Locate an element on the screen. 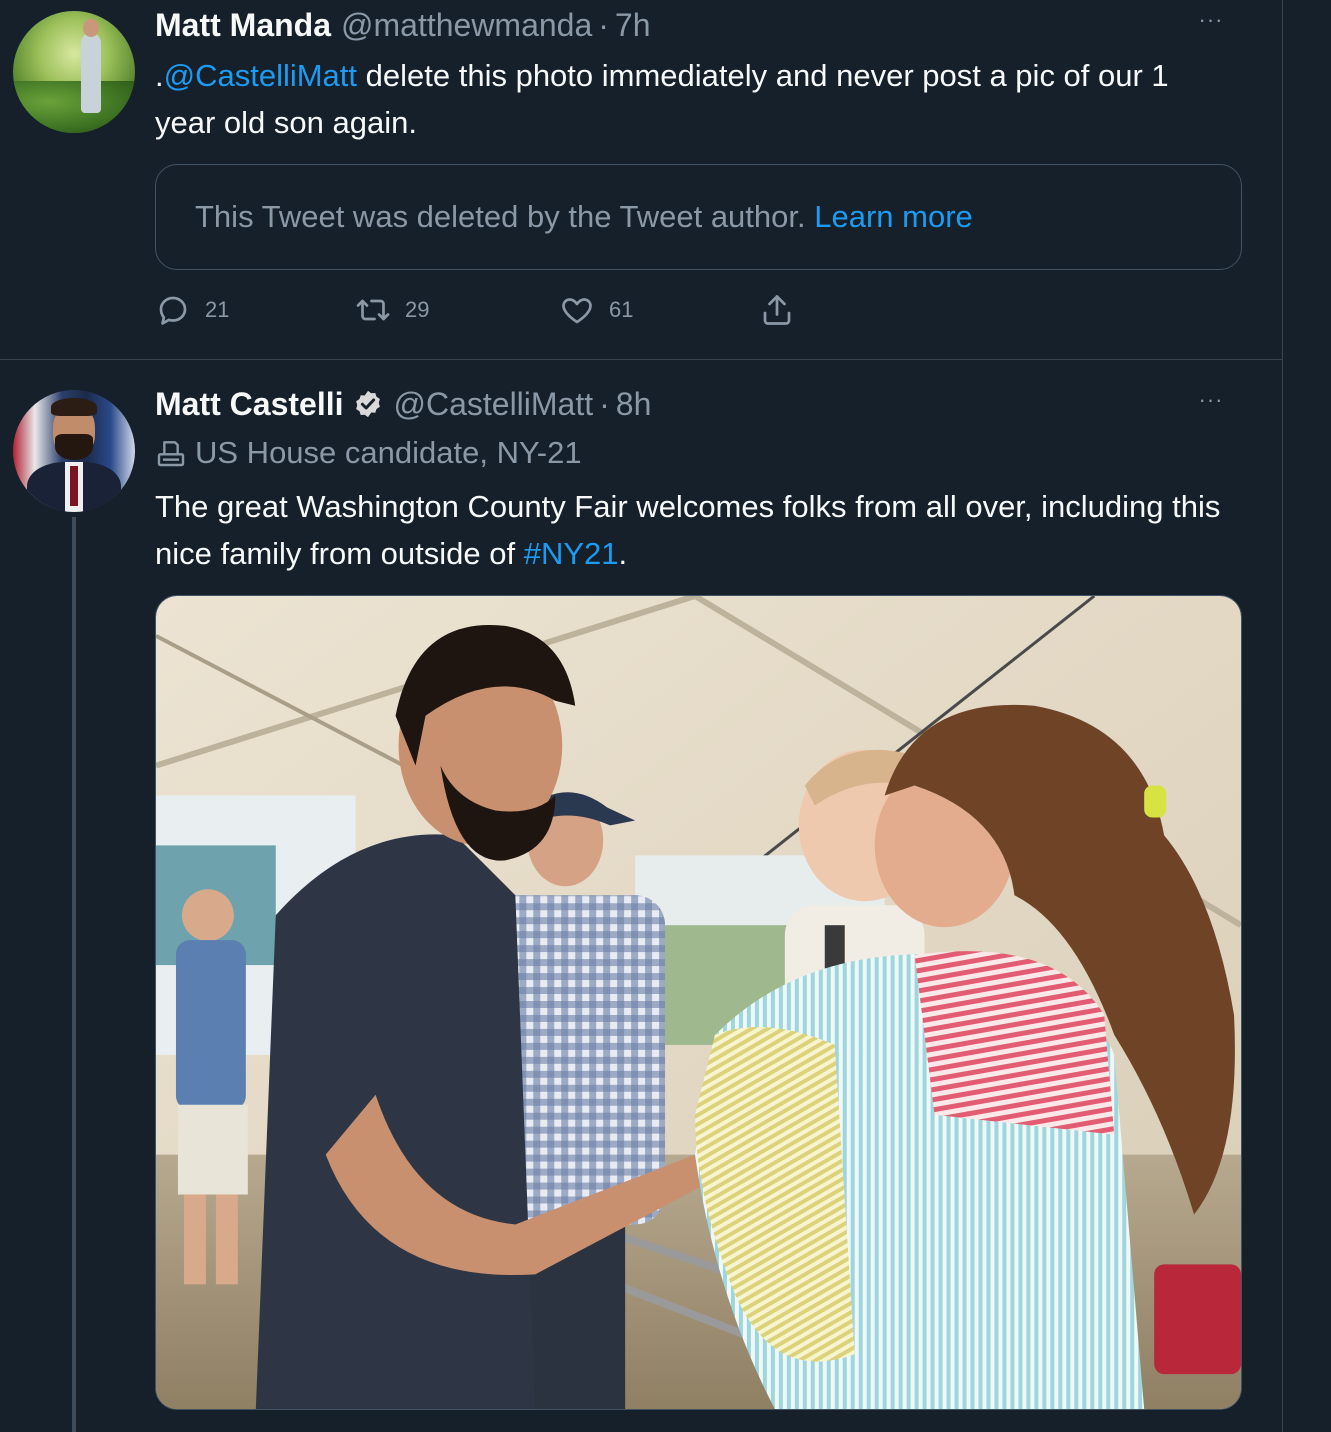 The width and height of the screenshot is (1331, 1432). retweet-count: 29 is located at coordinates (417, 309).